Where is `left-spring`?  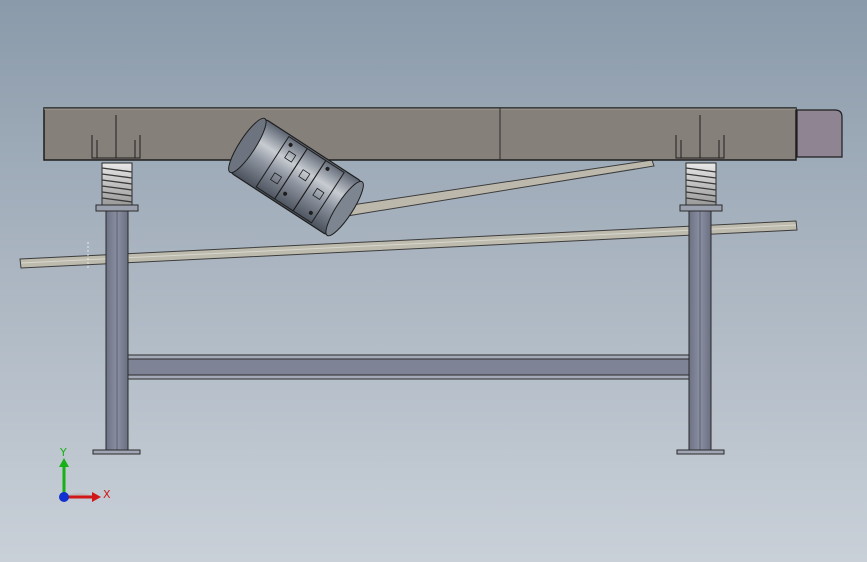 left-spring is located at coordinates (117, 184).